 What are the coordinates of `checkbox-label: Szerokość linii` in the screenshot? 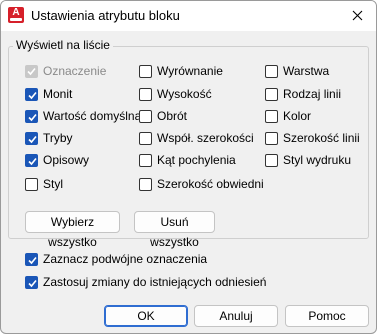 It's located at (321, 138).